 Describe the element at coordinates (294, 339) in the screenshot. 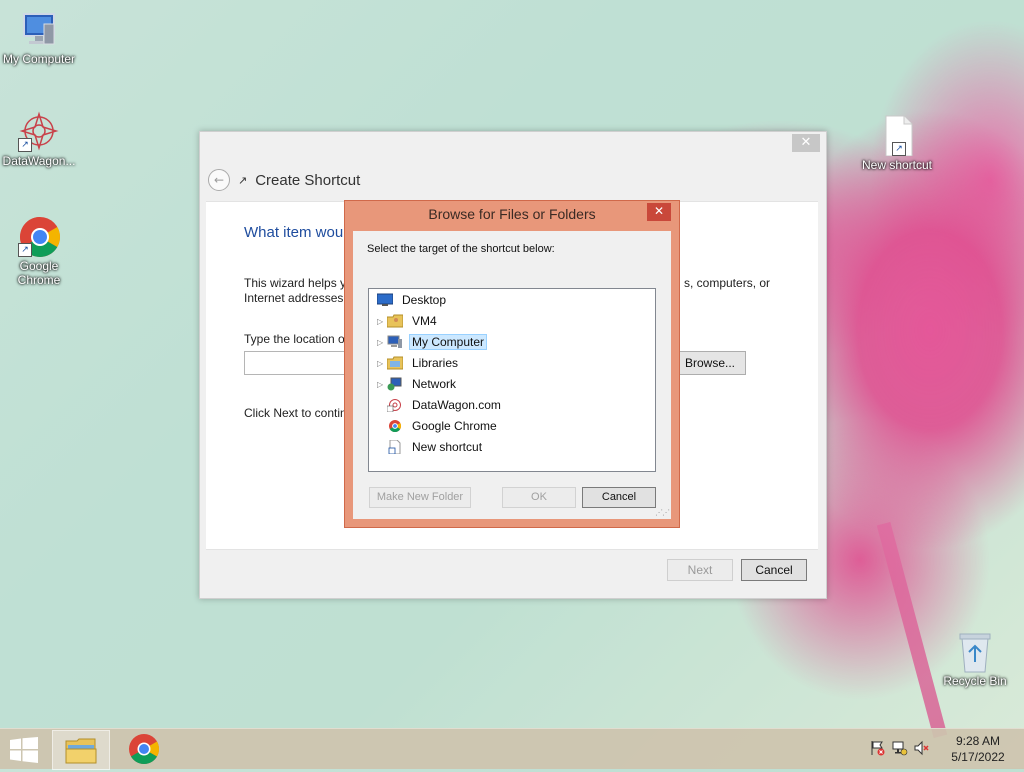

I see `location-label: Type the location o` at that location.